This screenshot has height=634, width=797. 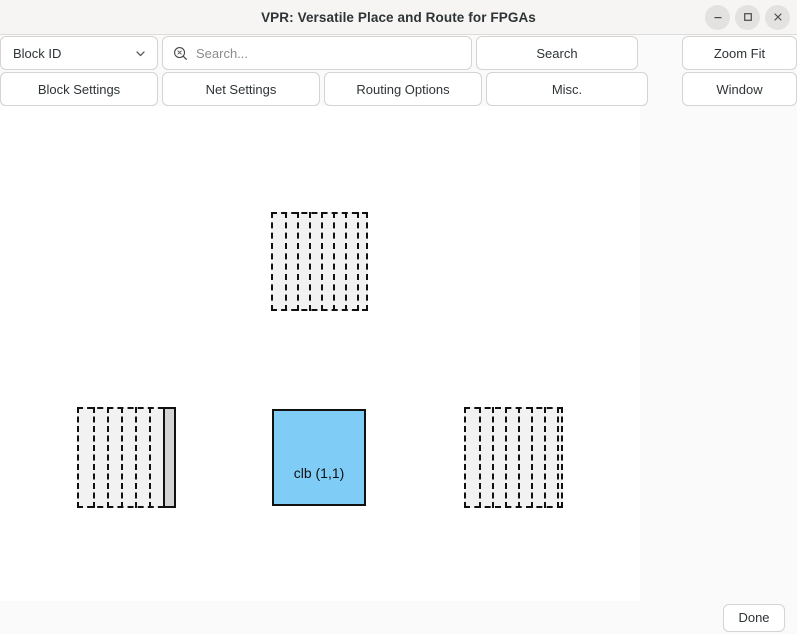 I want to click on maximize-icon, so click(x=748, y=17).